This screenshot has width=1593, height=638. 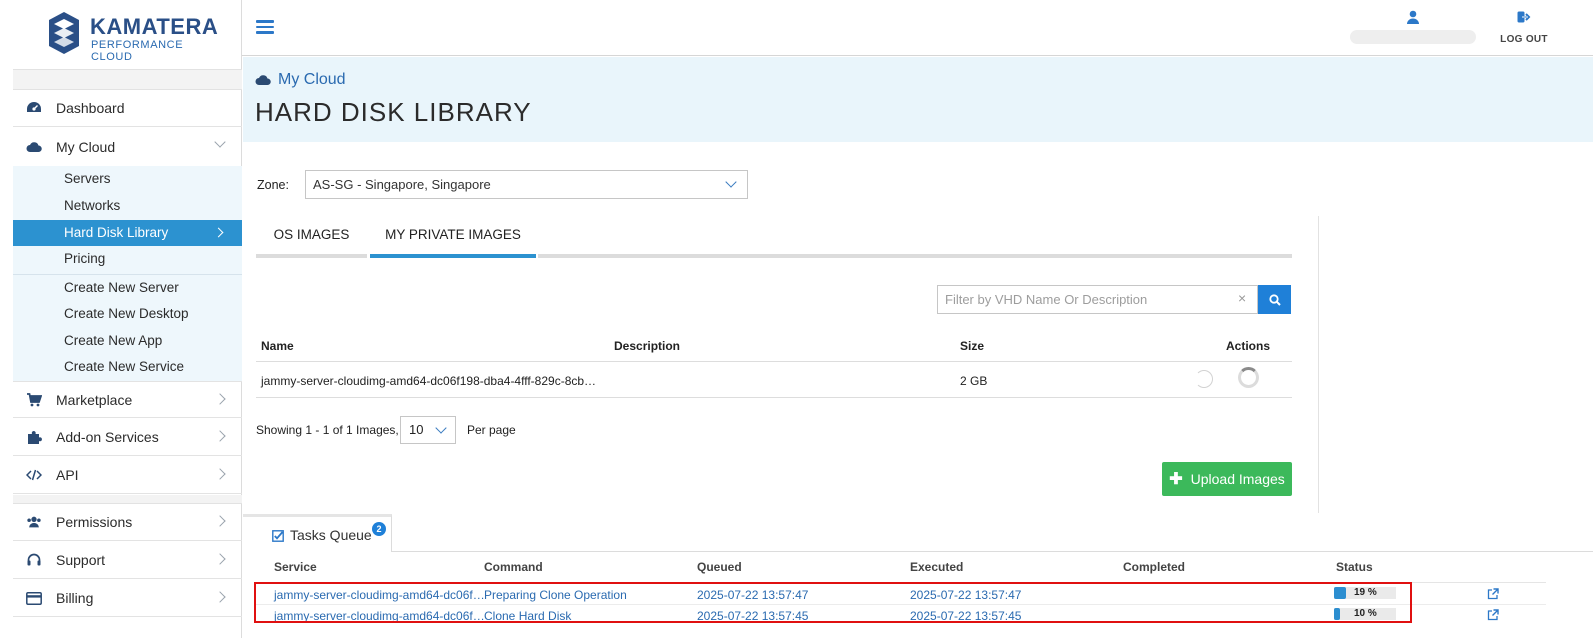 I want to click on card-icon, so click(x=34, y=598).